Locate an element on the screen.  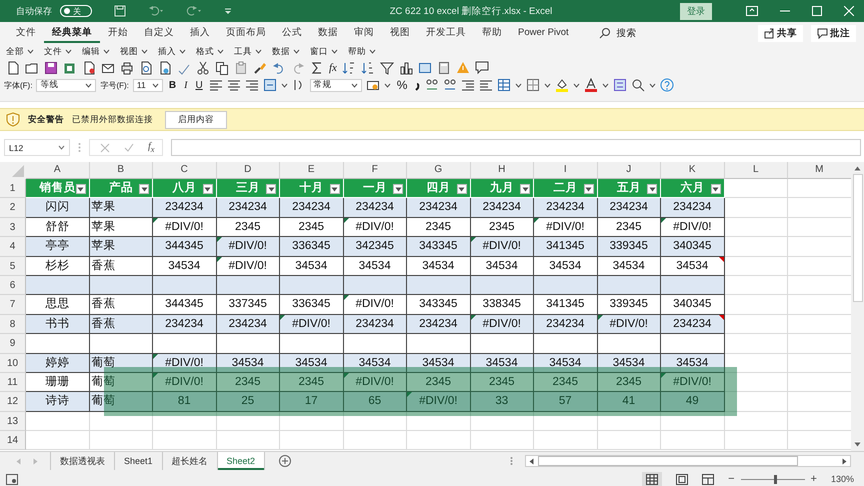
sort-descending-icon is located at coordinates (367, 67).